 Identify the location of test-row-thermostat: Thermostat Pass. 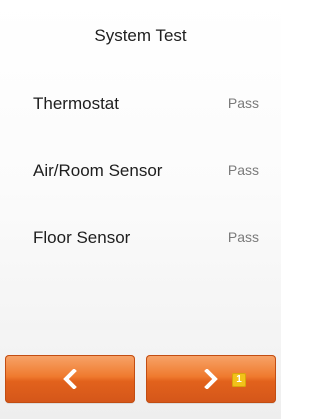
(146, 106).